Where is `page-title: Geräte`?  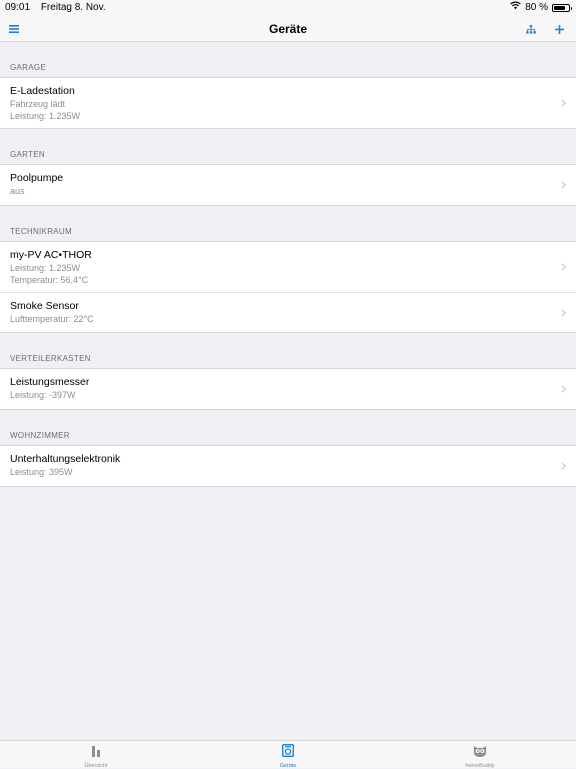 page-title: Geräte is located at coordinates (288, 29).